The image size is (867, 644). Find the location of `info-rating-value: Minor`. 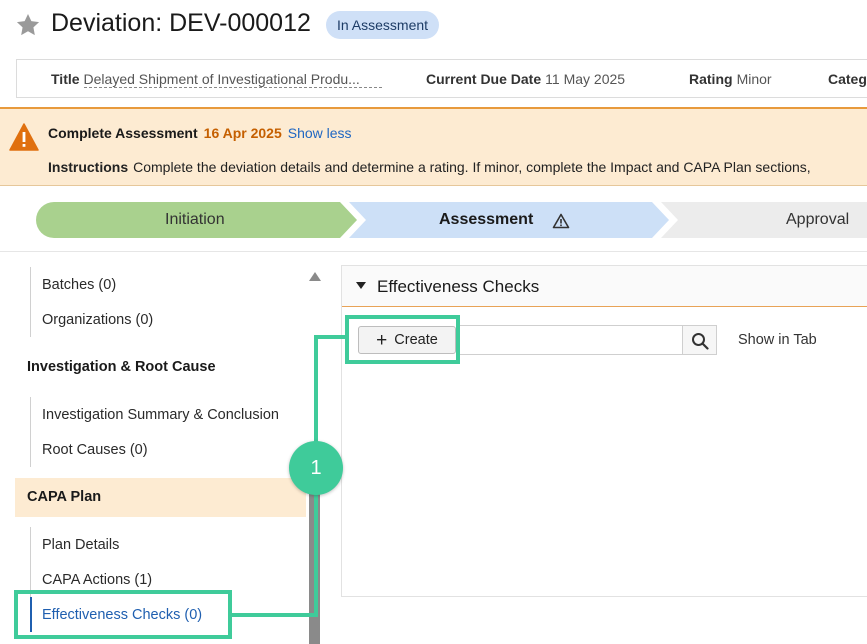

info-rating-value: Minor is located at coordinates (754, 79).